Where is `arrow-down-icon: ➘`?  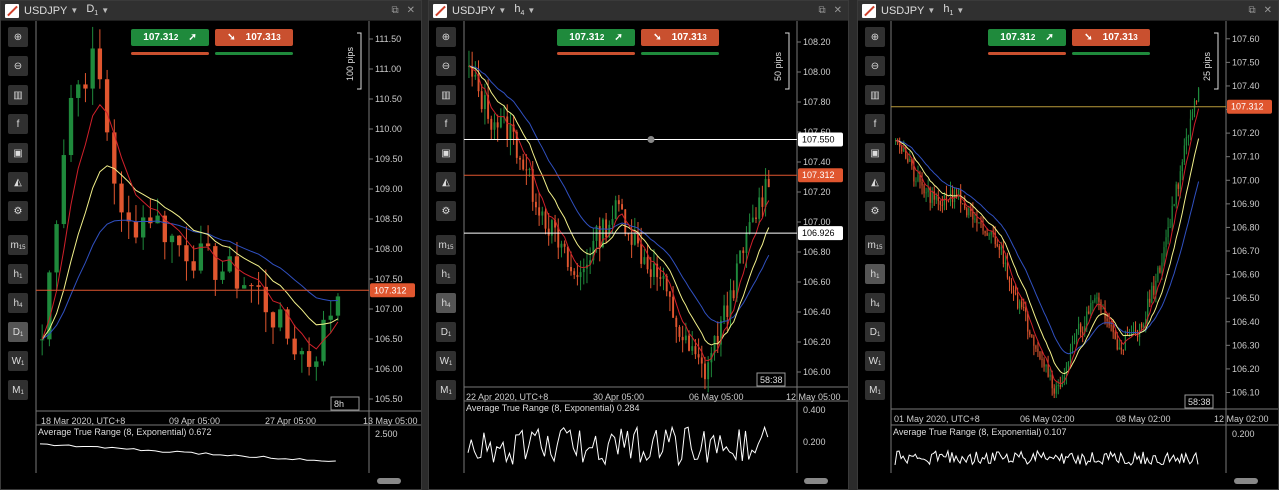 arrow-down-icon: ➘ is located at coordinates (231, 37).